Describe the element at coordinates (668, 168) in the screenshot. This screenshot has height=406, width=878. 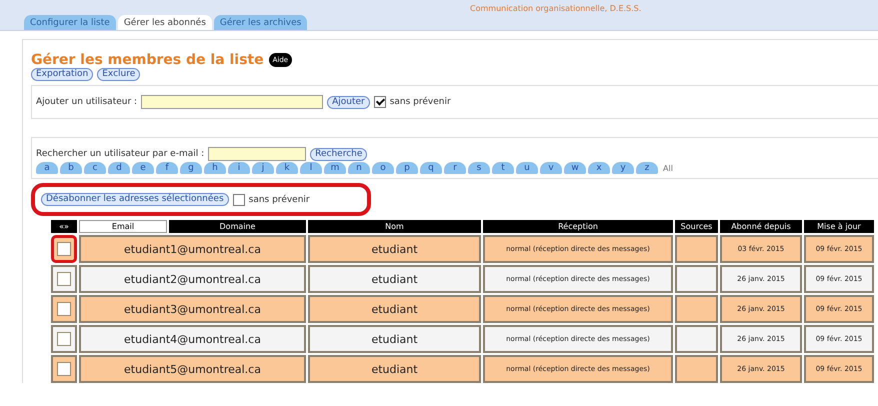
I see `all-filter-link: All` at that location.